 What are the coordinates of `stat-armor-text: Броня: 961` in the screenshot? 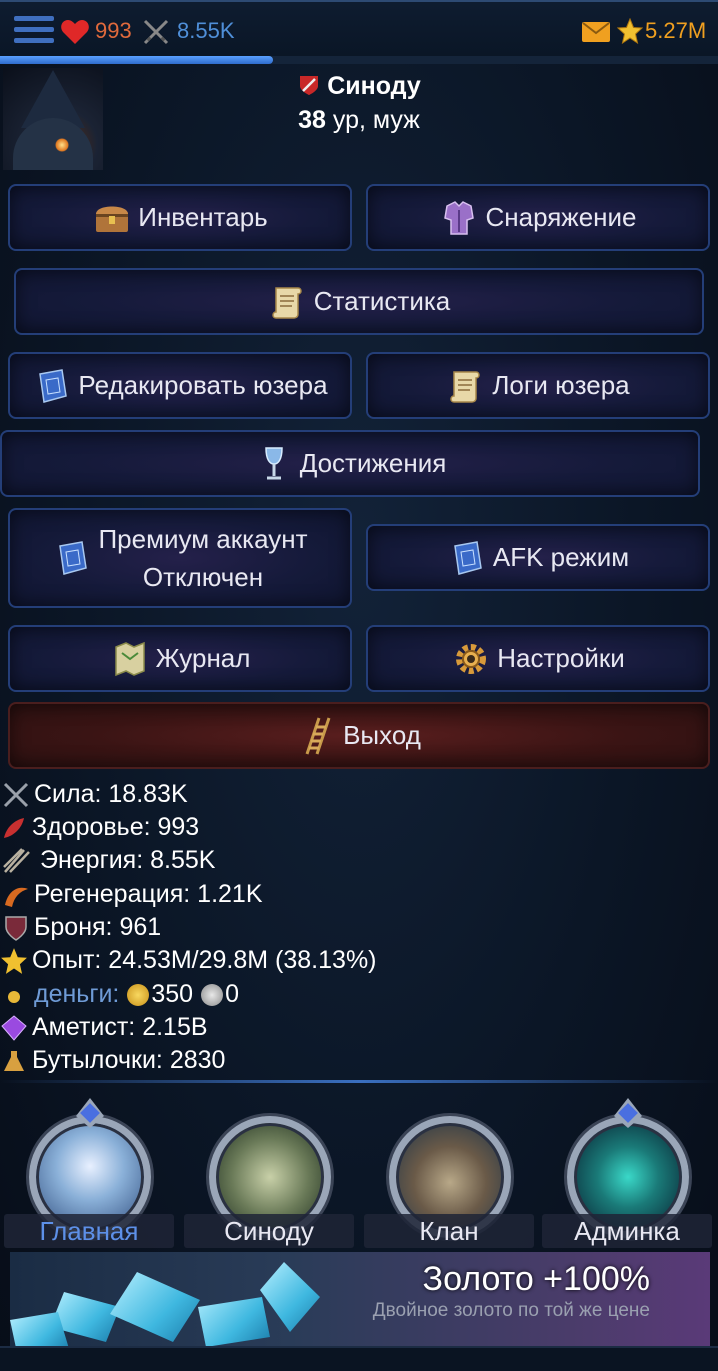 It's located at (98, 927).